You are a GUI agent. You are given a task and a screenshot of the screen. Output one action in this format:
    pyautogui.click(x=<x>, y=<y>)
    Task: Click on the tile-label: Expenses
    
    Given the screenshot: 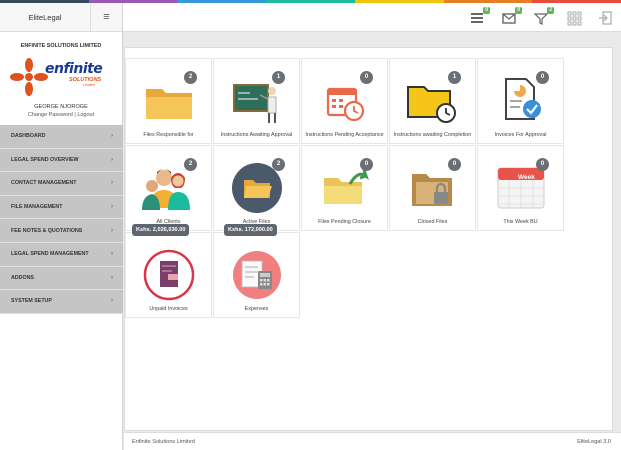 What is the action you would take?
    pyautogui.click(x=256, y=309)
    